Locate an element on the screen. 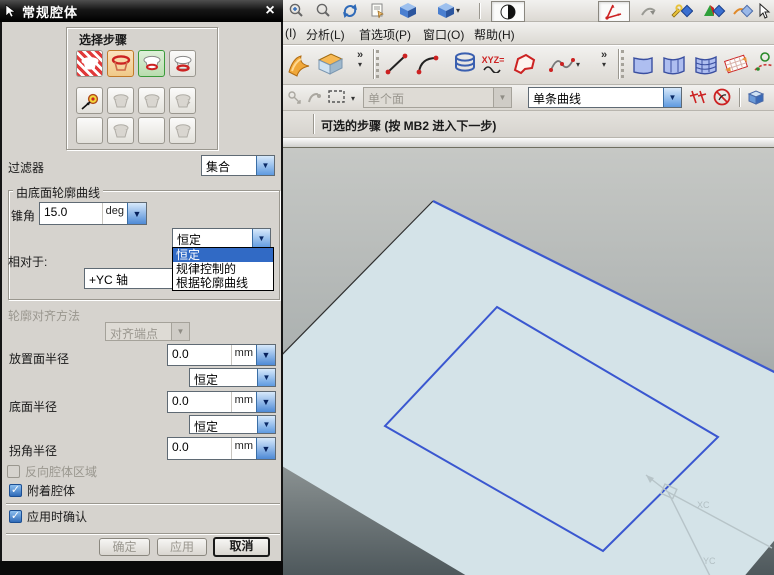 The width and height of the screenshot is (774, 575). datum-display-icon is located at coordinates (714, 10).